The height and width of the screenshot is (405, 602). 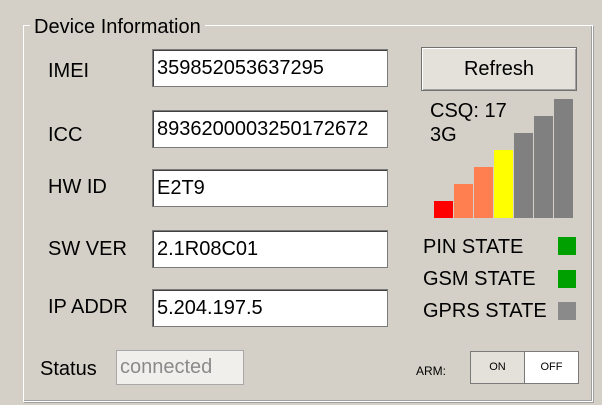 I want to click on arm-off-button: OFF, so click(x=551, y=367).